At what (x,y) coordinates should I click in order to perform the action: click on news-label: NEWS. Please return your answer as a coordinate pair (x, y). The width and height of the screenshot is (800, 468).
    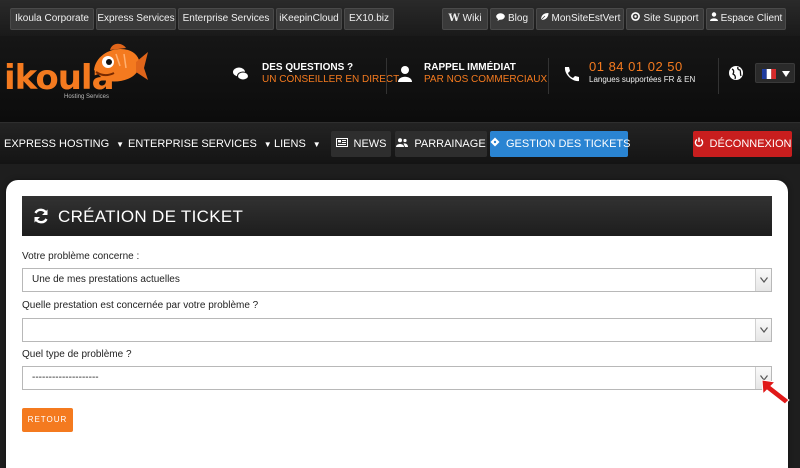
    Looking at the image, I should click on (370, 144).